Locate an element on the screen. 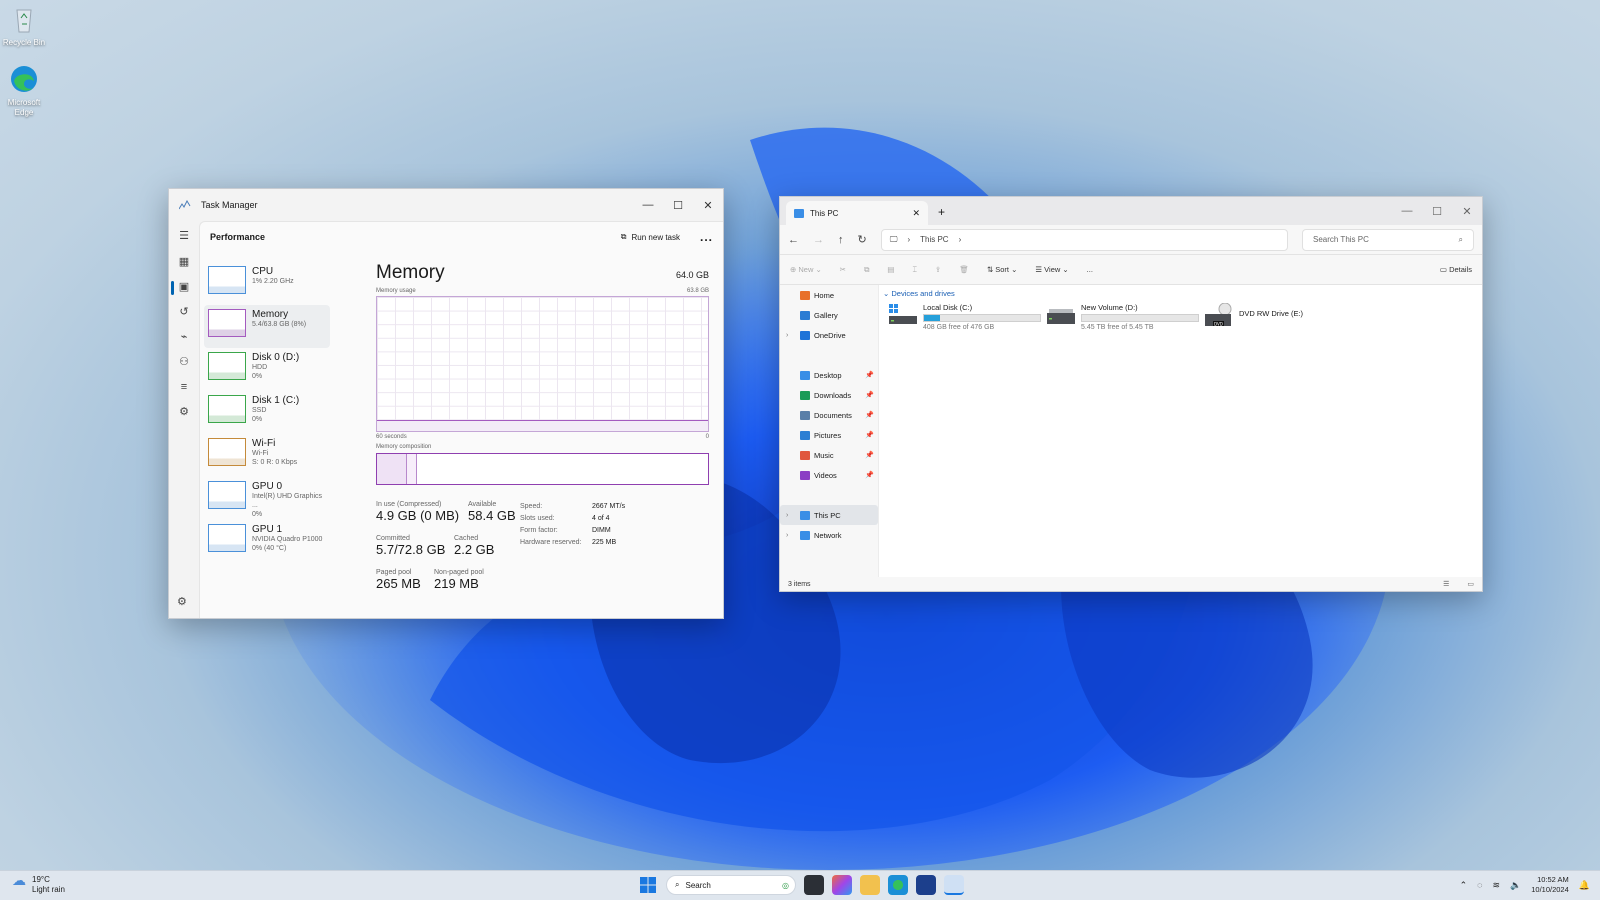  new-tab-button: + is located at coordinates (941, 212).